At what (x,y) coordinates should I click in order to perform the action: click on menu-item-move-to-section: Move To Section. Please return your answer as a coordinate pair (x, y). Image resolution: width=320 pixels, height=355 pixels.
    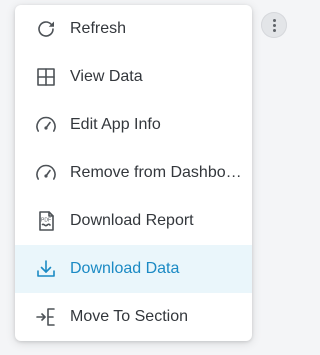
    Looking at the image, I should click on (133, 317).